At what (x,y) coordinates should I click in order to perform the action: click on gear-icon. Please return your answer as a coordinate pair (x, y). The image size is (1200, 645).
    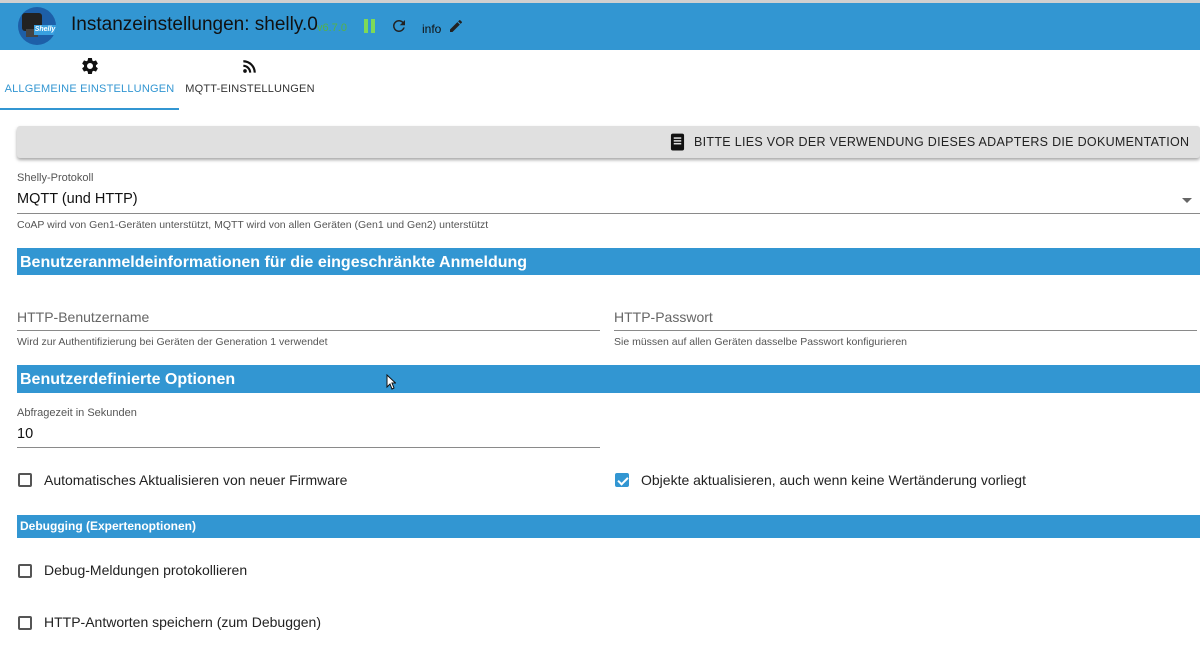
    Looking at the image, I should click on (89, 65).